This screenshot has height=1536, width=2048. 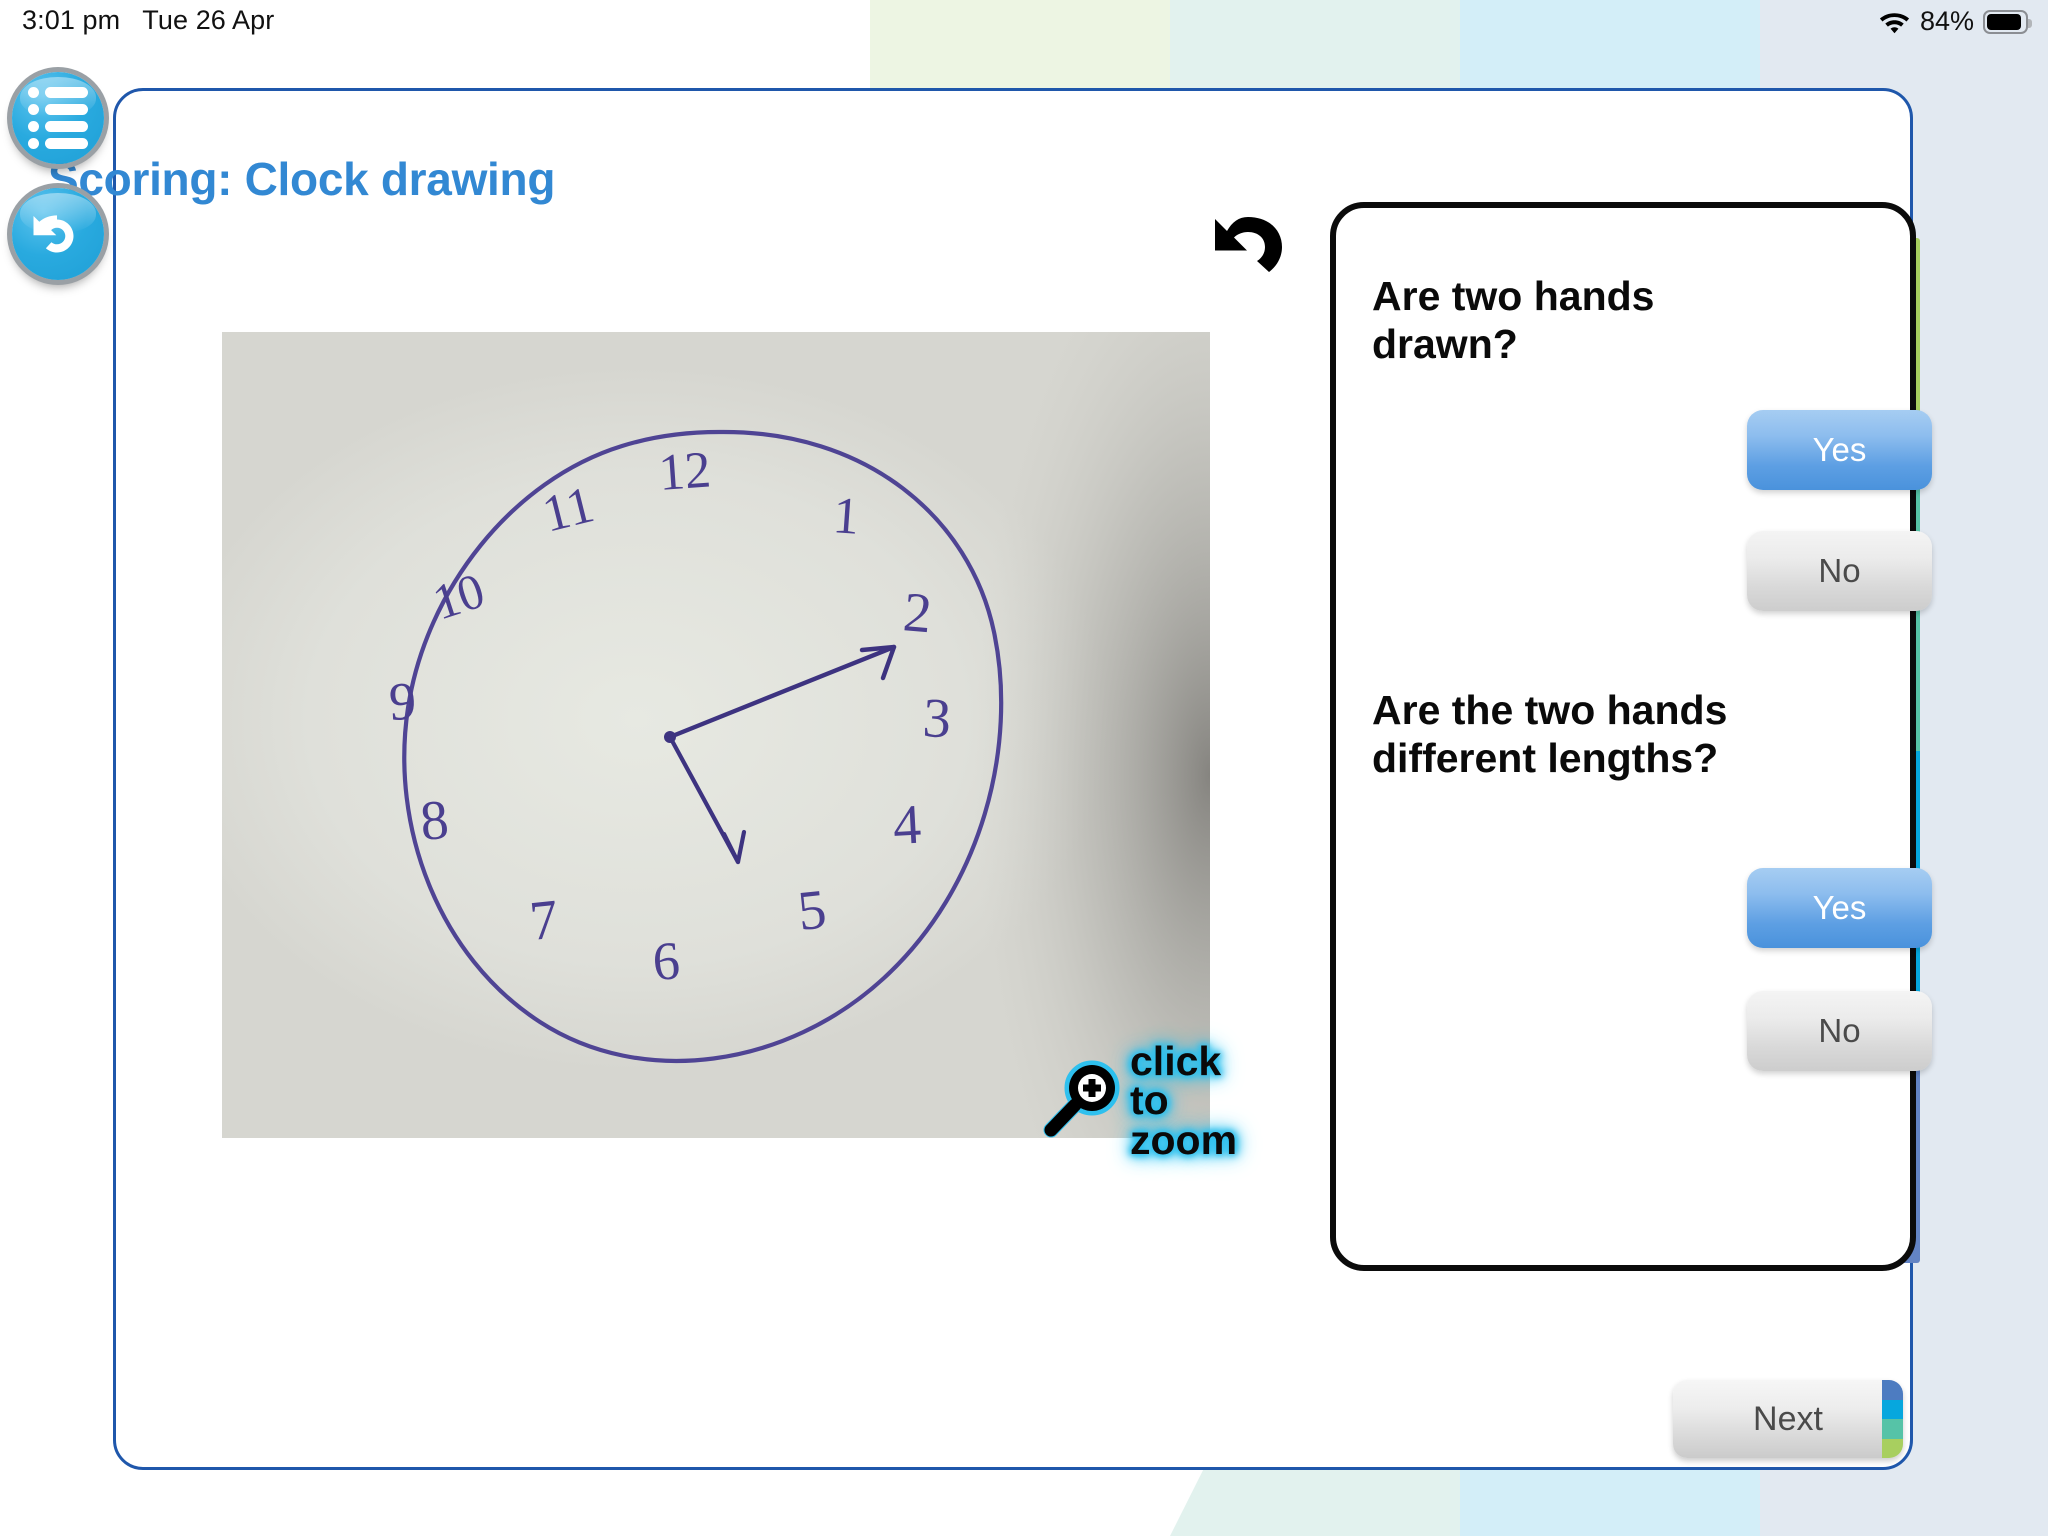 I want to click on undo-button, so click(x=58, y=234).